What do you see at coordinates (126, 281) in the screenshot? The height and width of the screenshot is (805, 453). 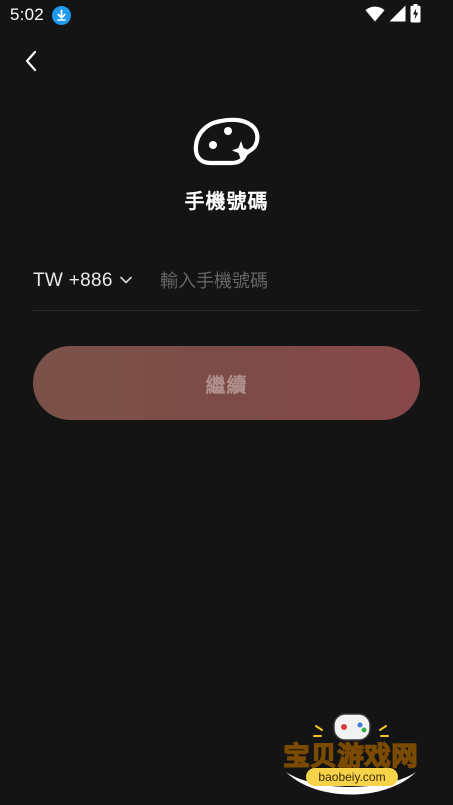 I see `chevron-down-icon` at bounding box center [126, 281].